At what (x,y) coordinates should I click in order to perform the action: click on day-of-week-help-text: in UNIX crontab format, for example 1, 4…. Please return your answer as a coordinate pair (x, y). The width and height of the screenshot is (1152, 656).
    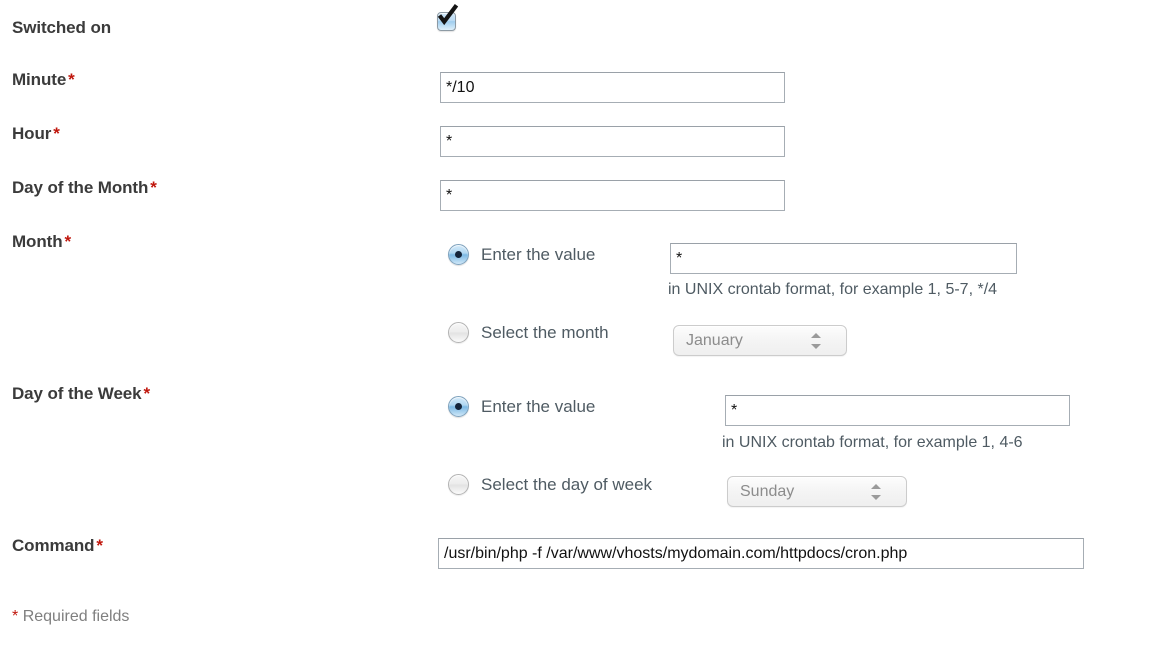
    Looking at the image, I should click on (872, 442).